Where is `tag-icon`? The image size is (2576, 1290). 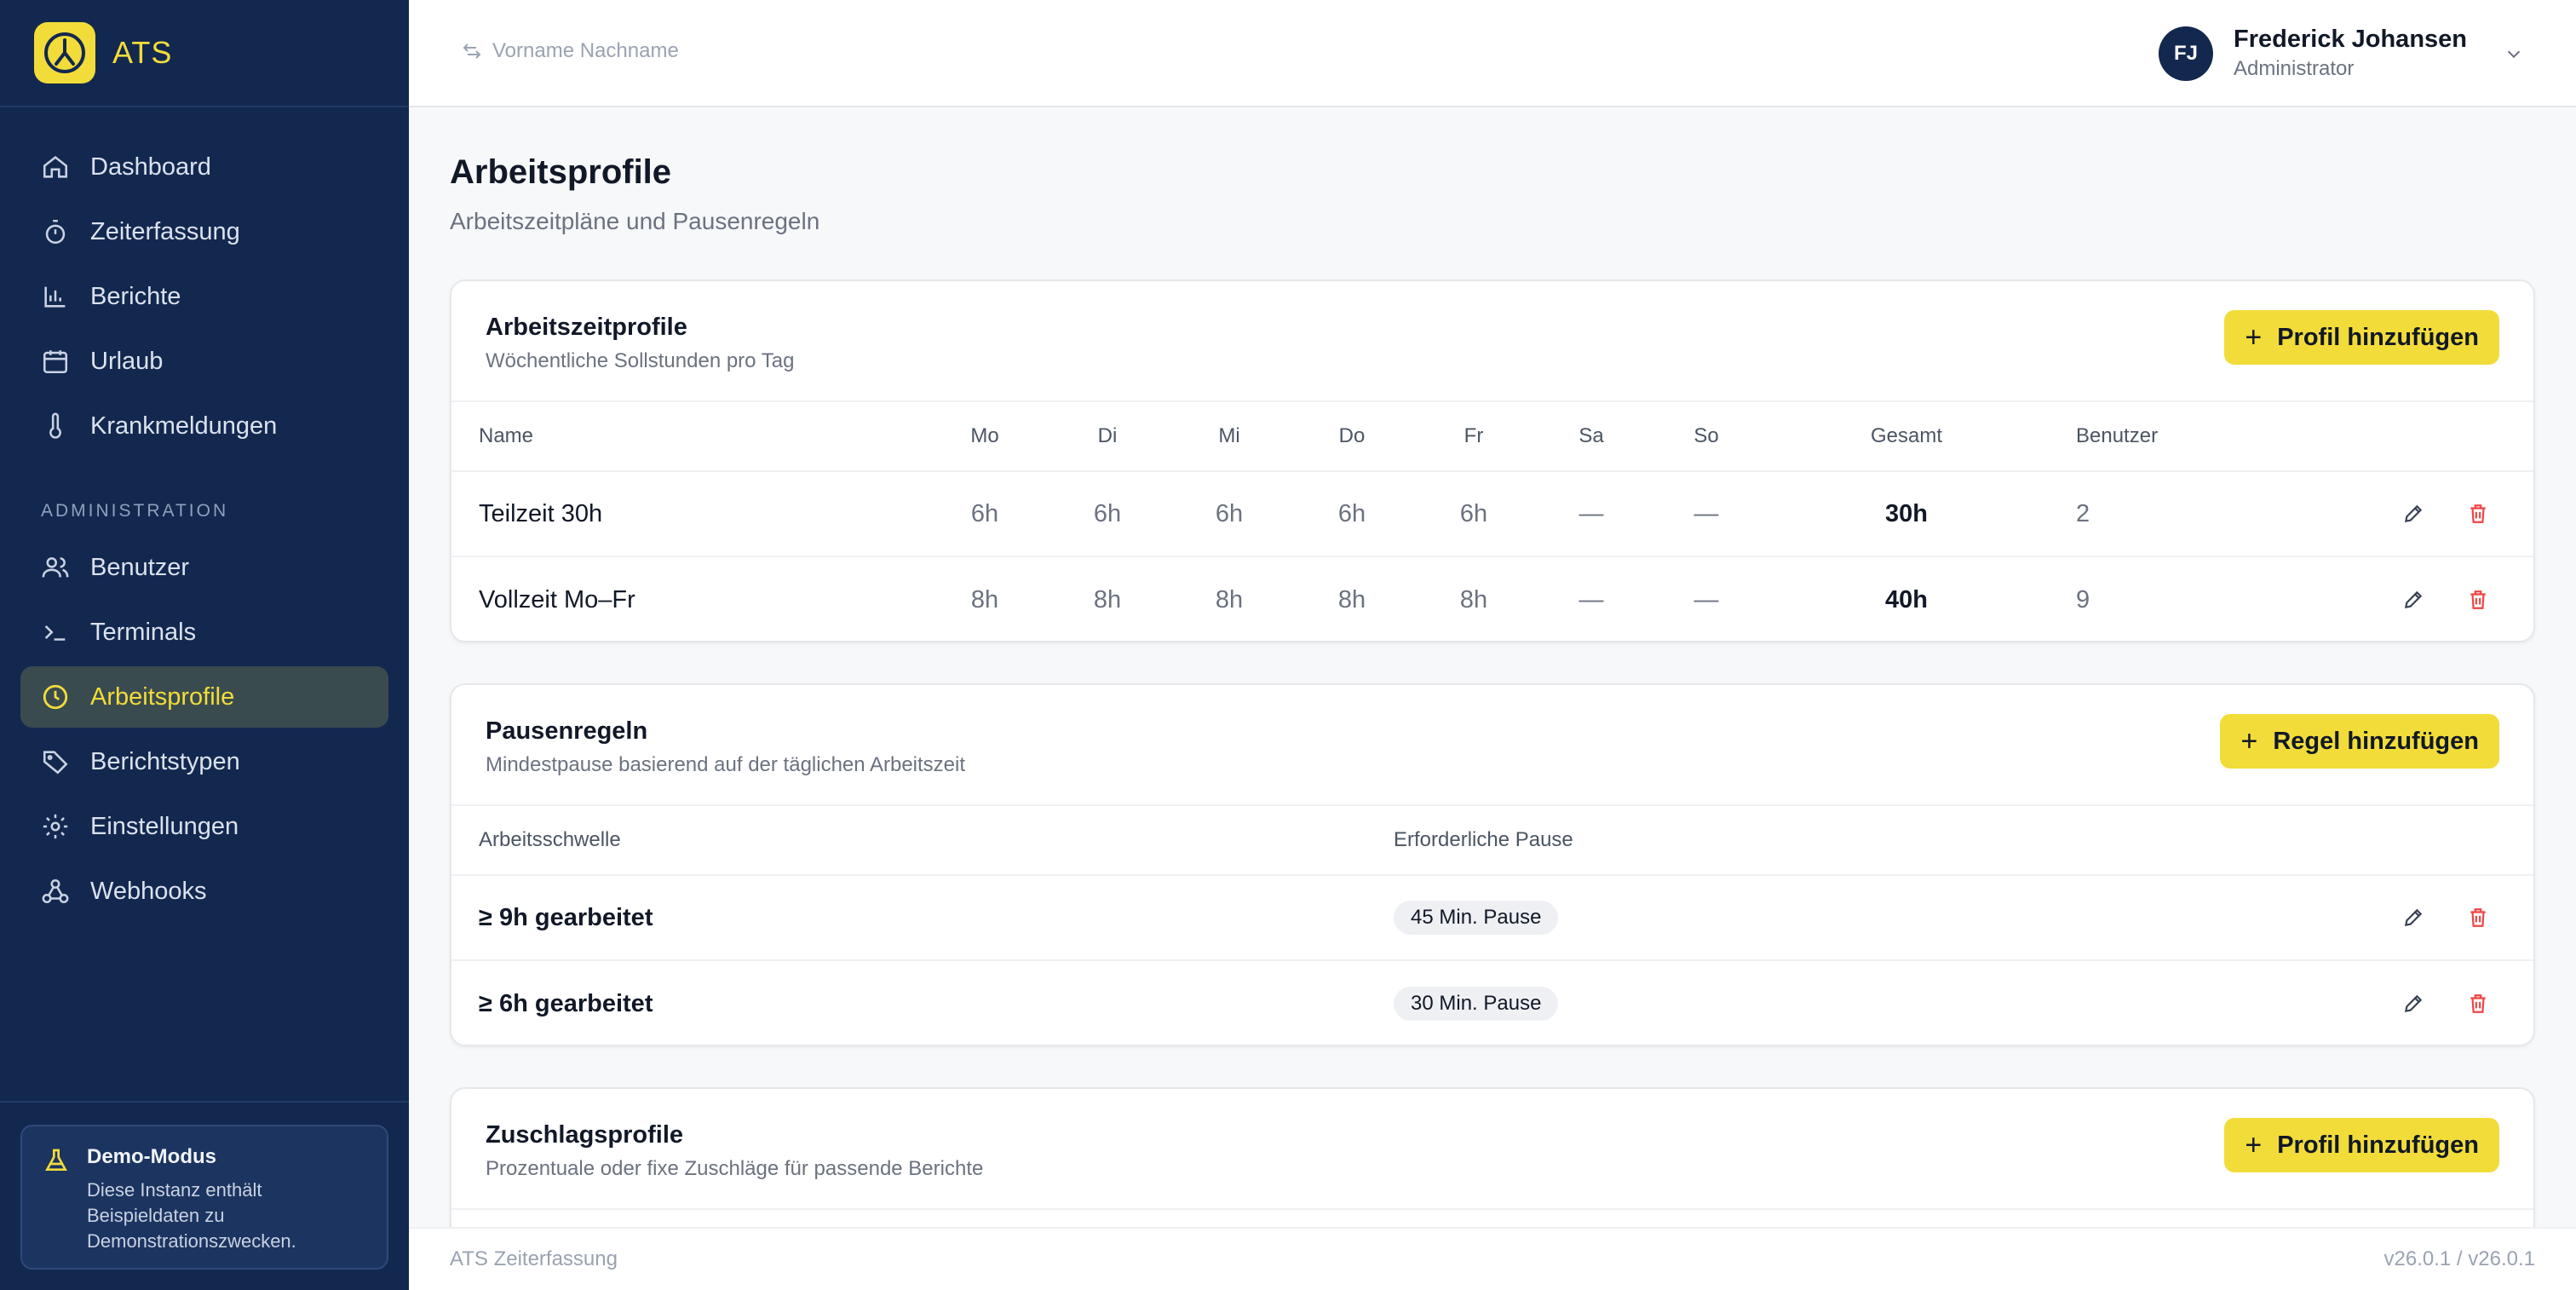
tag-icon is located at coordinates (56, 763).